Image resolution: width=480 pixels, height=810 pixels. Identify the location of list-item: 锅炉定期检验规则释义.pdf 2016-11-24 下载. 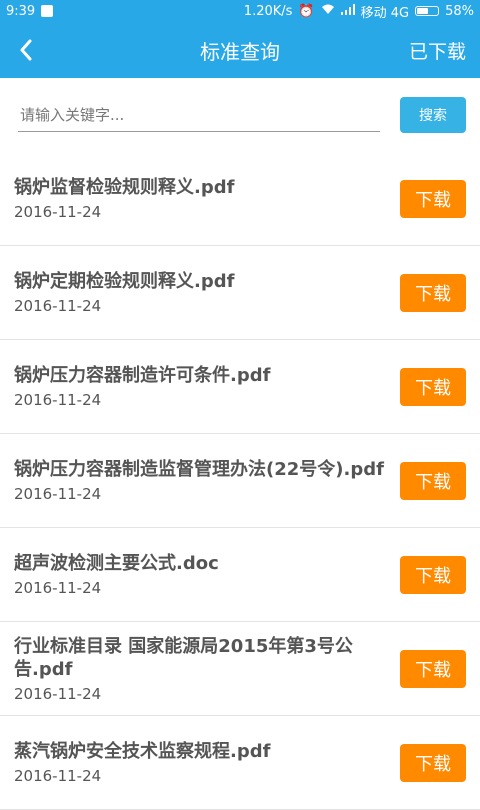
(240, 293).